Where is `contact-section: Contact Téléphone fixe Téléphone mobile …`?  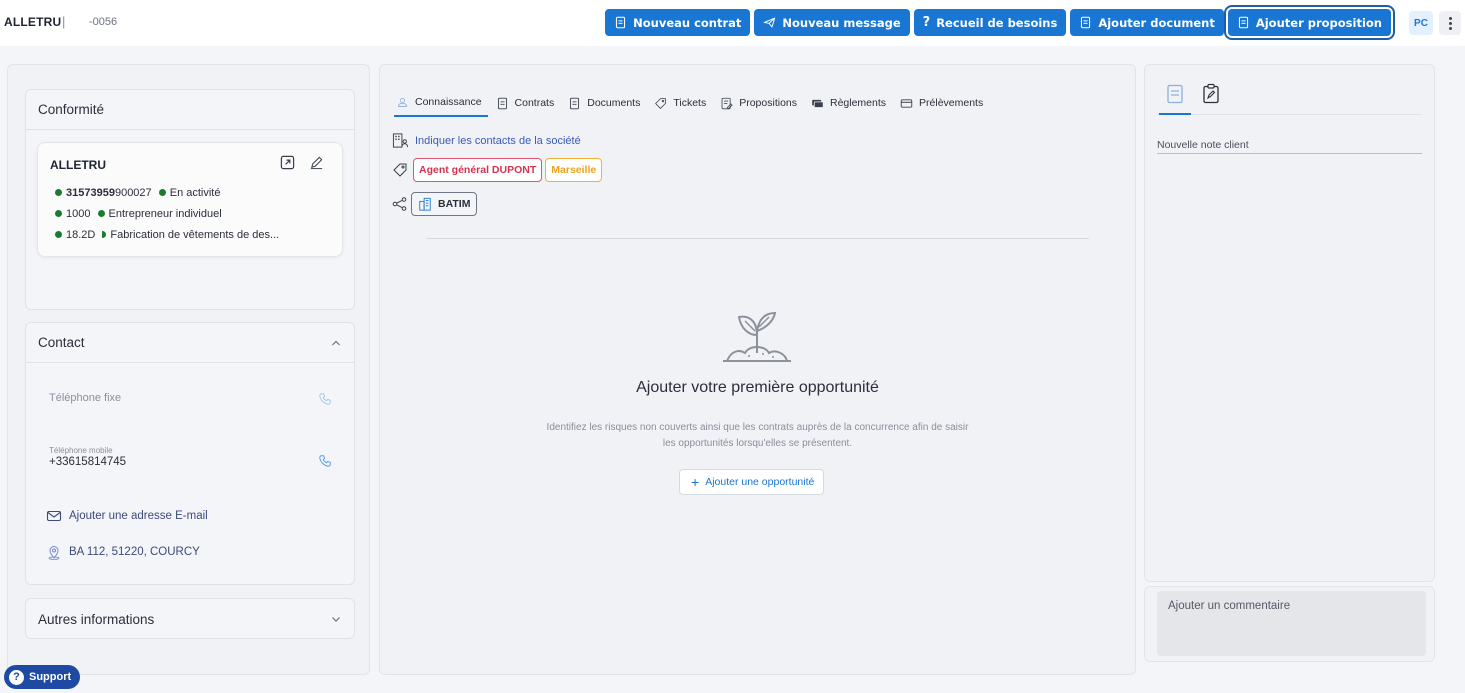
contact-section: Contact Téléphone fixe Téléphone mobile … is located at coordinates (190, 453).